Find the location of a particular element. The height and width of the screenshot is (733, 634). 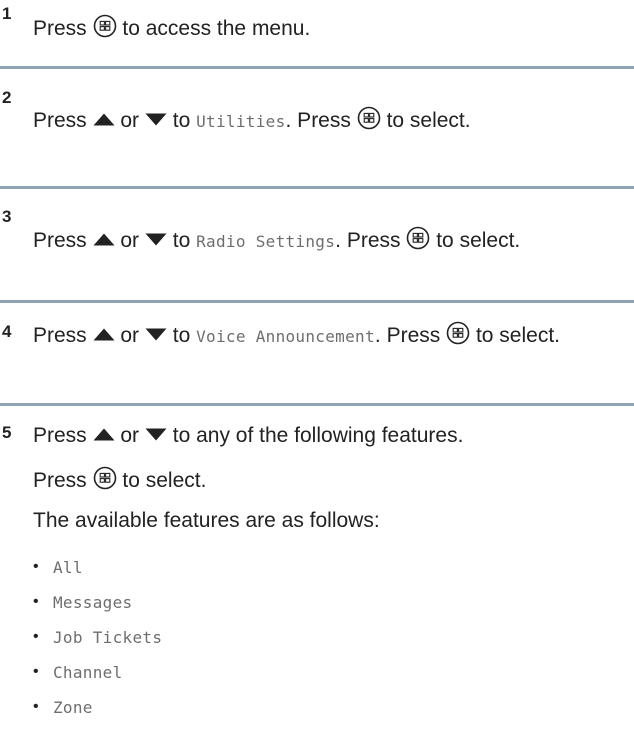

step-text: Press to access the menu. is located at coordinates (332, 29).